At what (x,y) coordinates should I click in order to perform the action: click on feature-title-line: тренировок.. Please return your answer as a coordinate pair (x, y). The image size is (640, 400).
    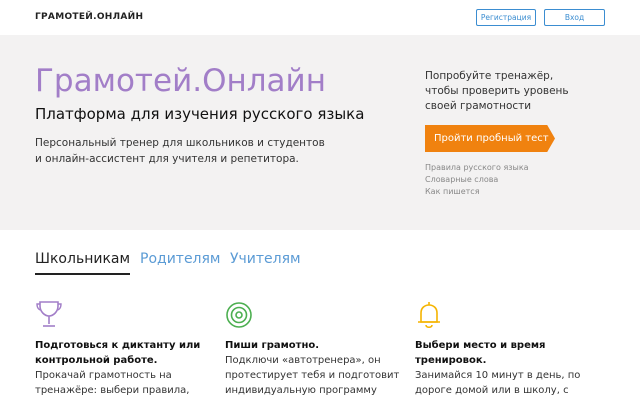
    Looking at the image, I should click on (451, 360).